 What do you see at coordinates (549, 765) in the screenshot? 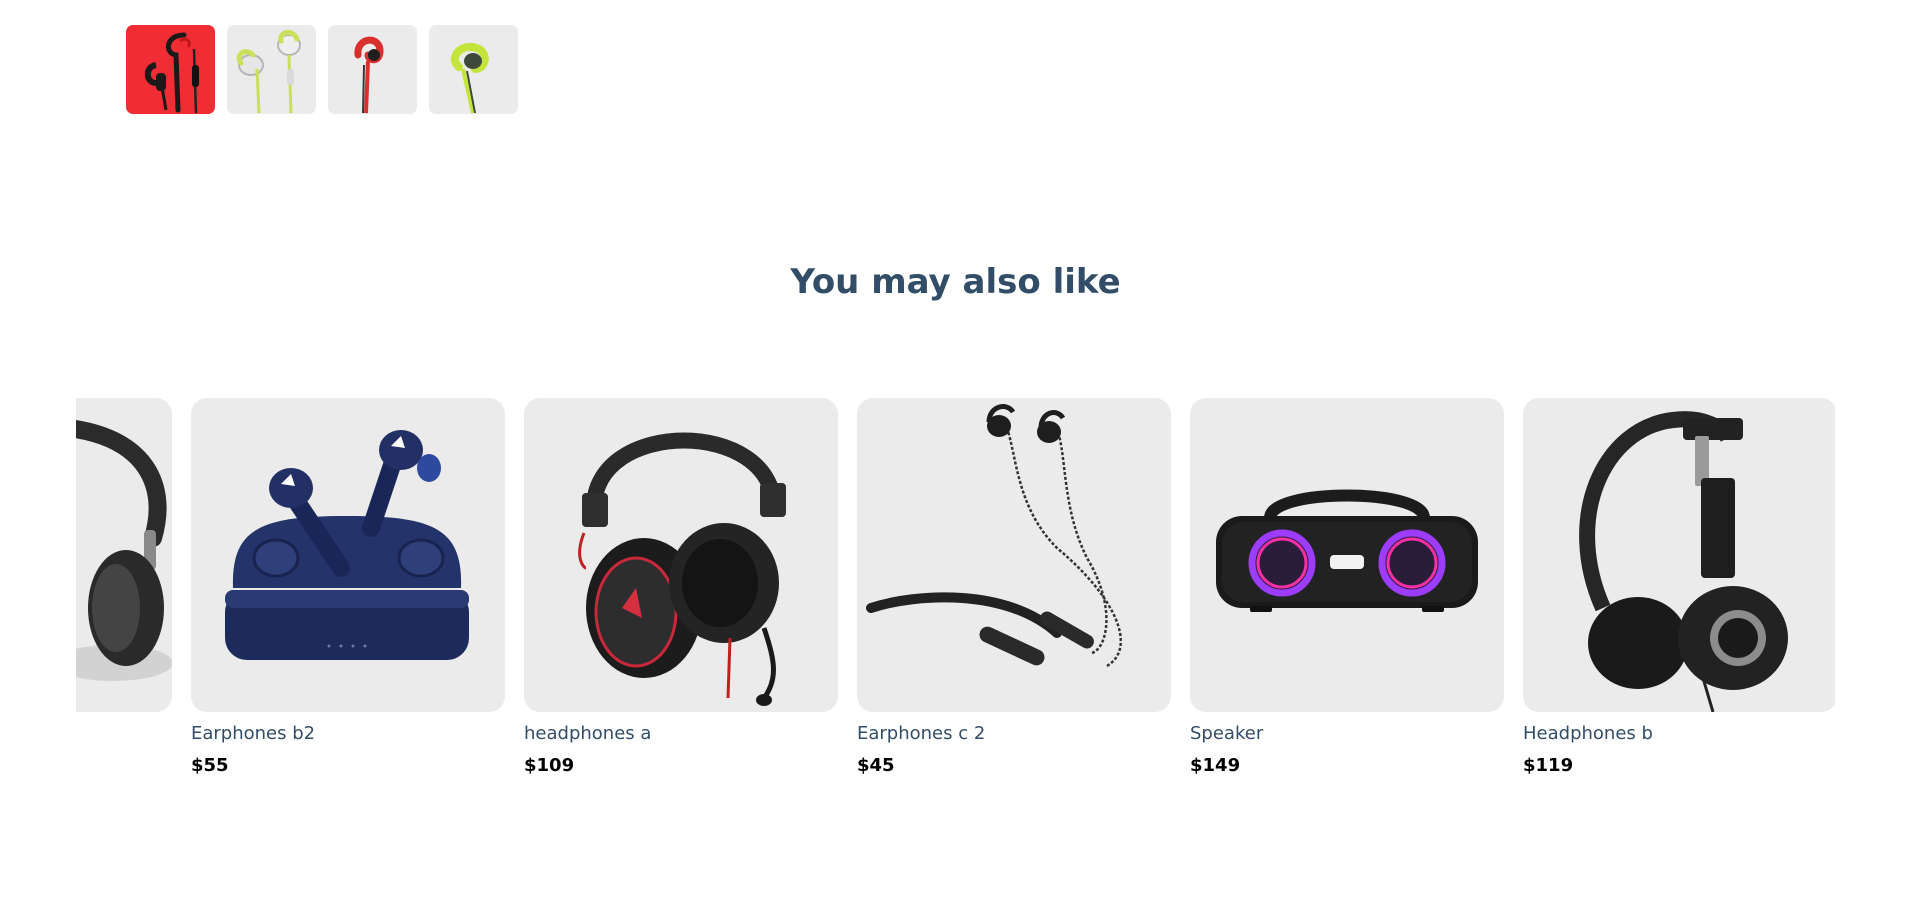
I see `product-price: $109` at bounding box center [549, 765].